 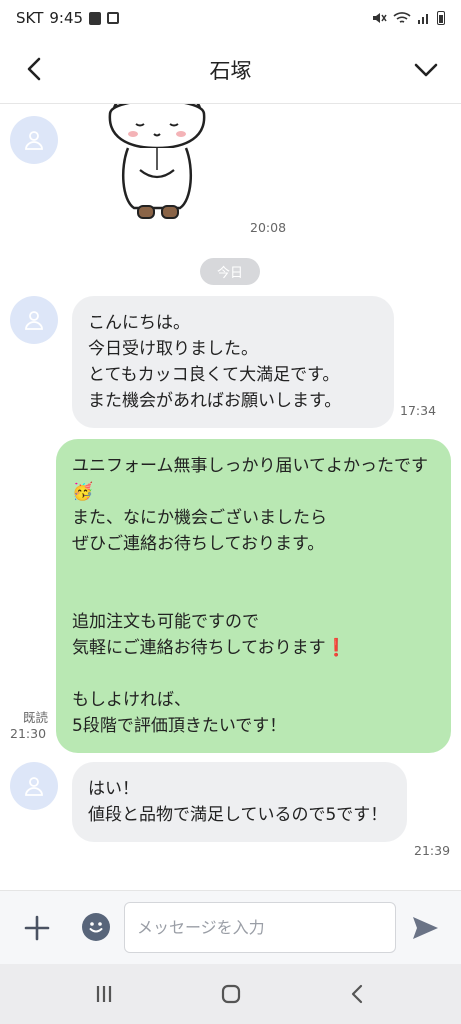 I want to click on battery-icon, so click(x=441, y=18).